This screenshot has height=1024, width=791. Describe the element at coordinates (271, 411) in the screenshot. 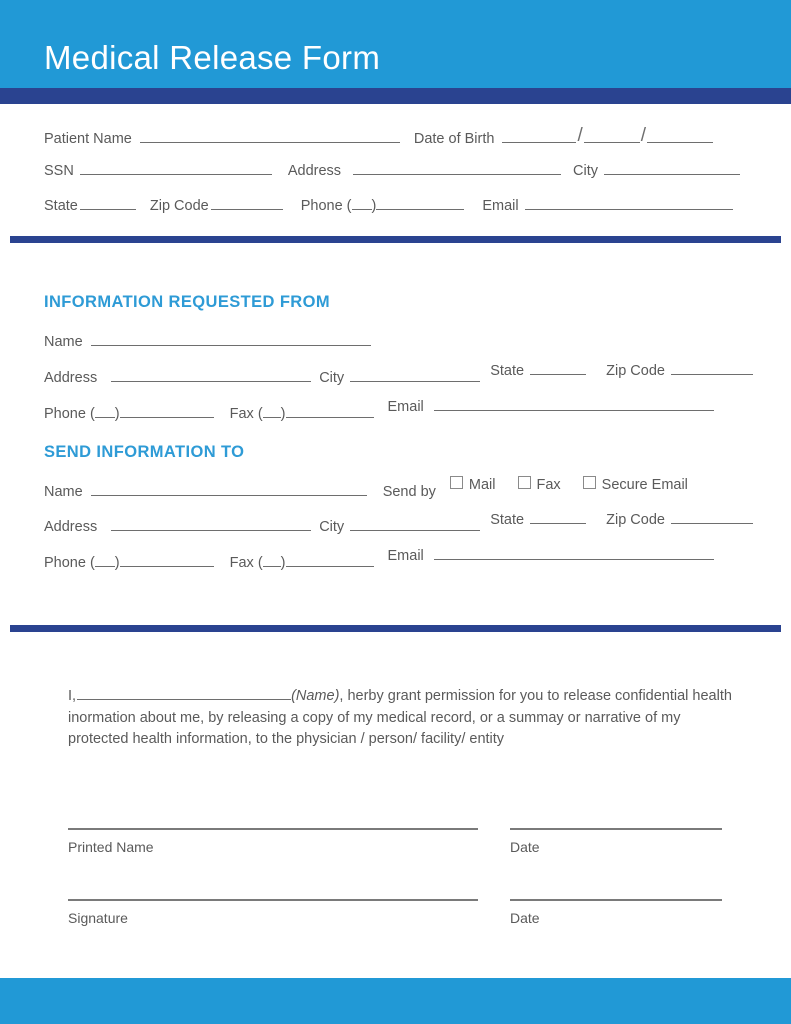

I see `input-requested-from-fax-area` at that location.